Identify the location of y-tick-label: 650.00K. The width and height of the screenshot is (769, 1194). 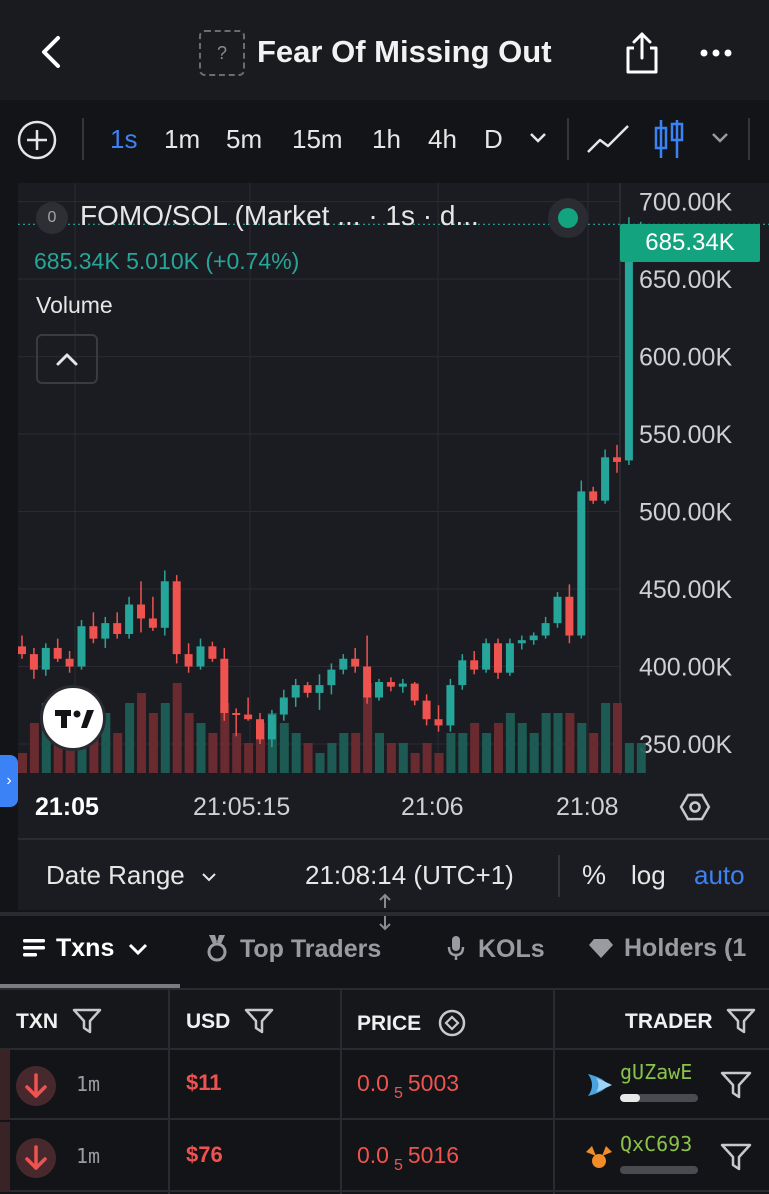
(685, 280).